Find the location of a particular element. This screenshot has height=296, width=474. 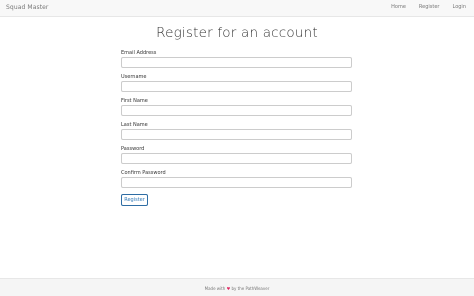

nav-link-home: Home is located at coordinates (398, 7).